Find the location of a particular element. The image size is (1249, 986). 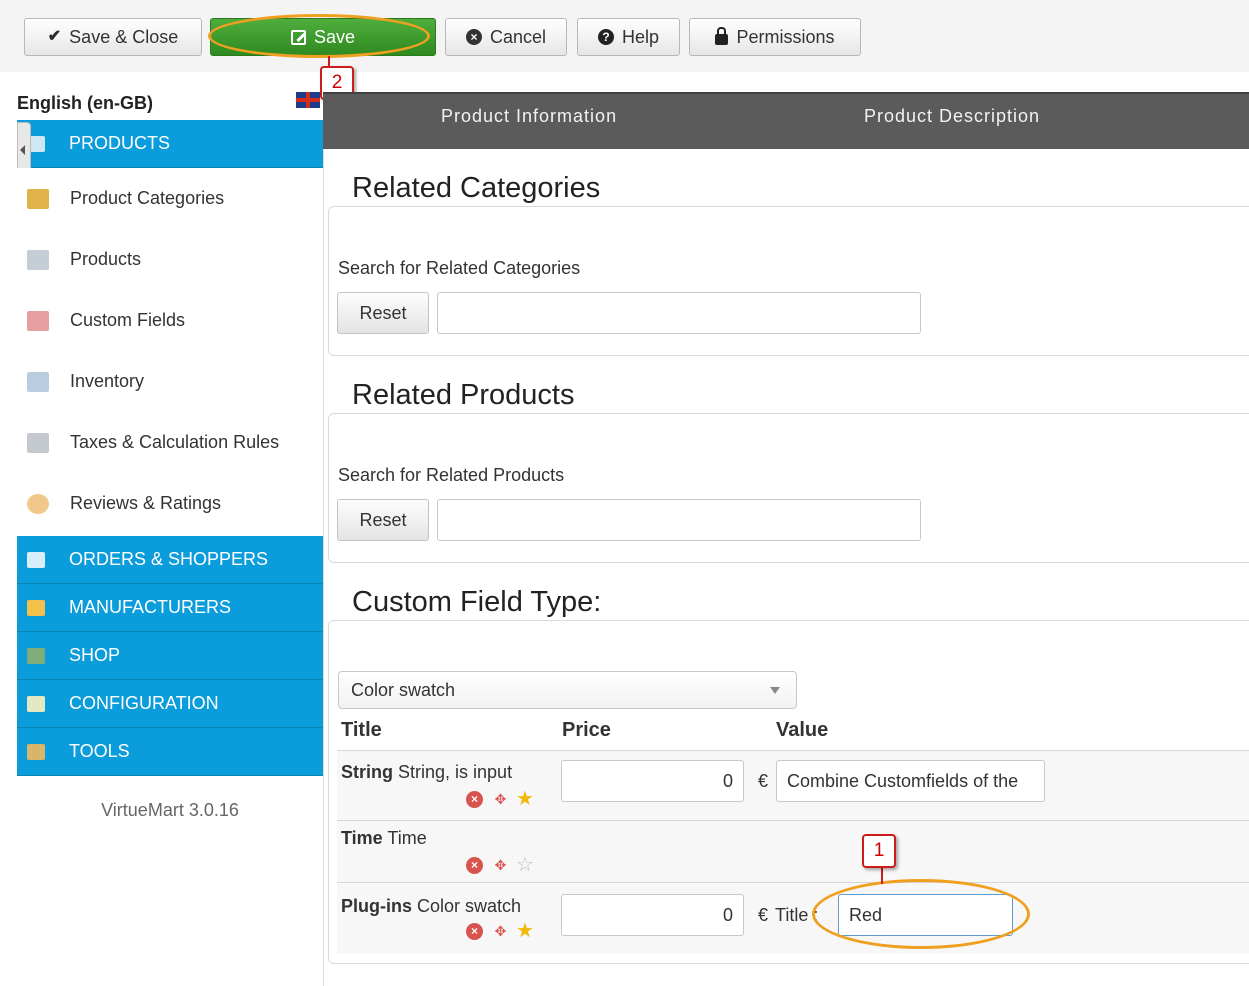

row-title: String String, is input is located at coordinates (426, 772).